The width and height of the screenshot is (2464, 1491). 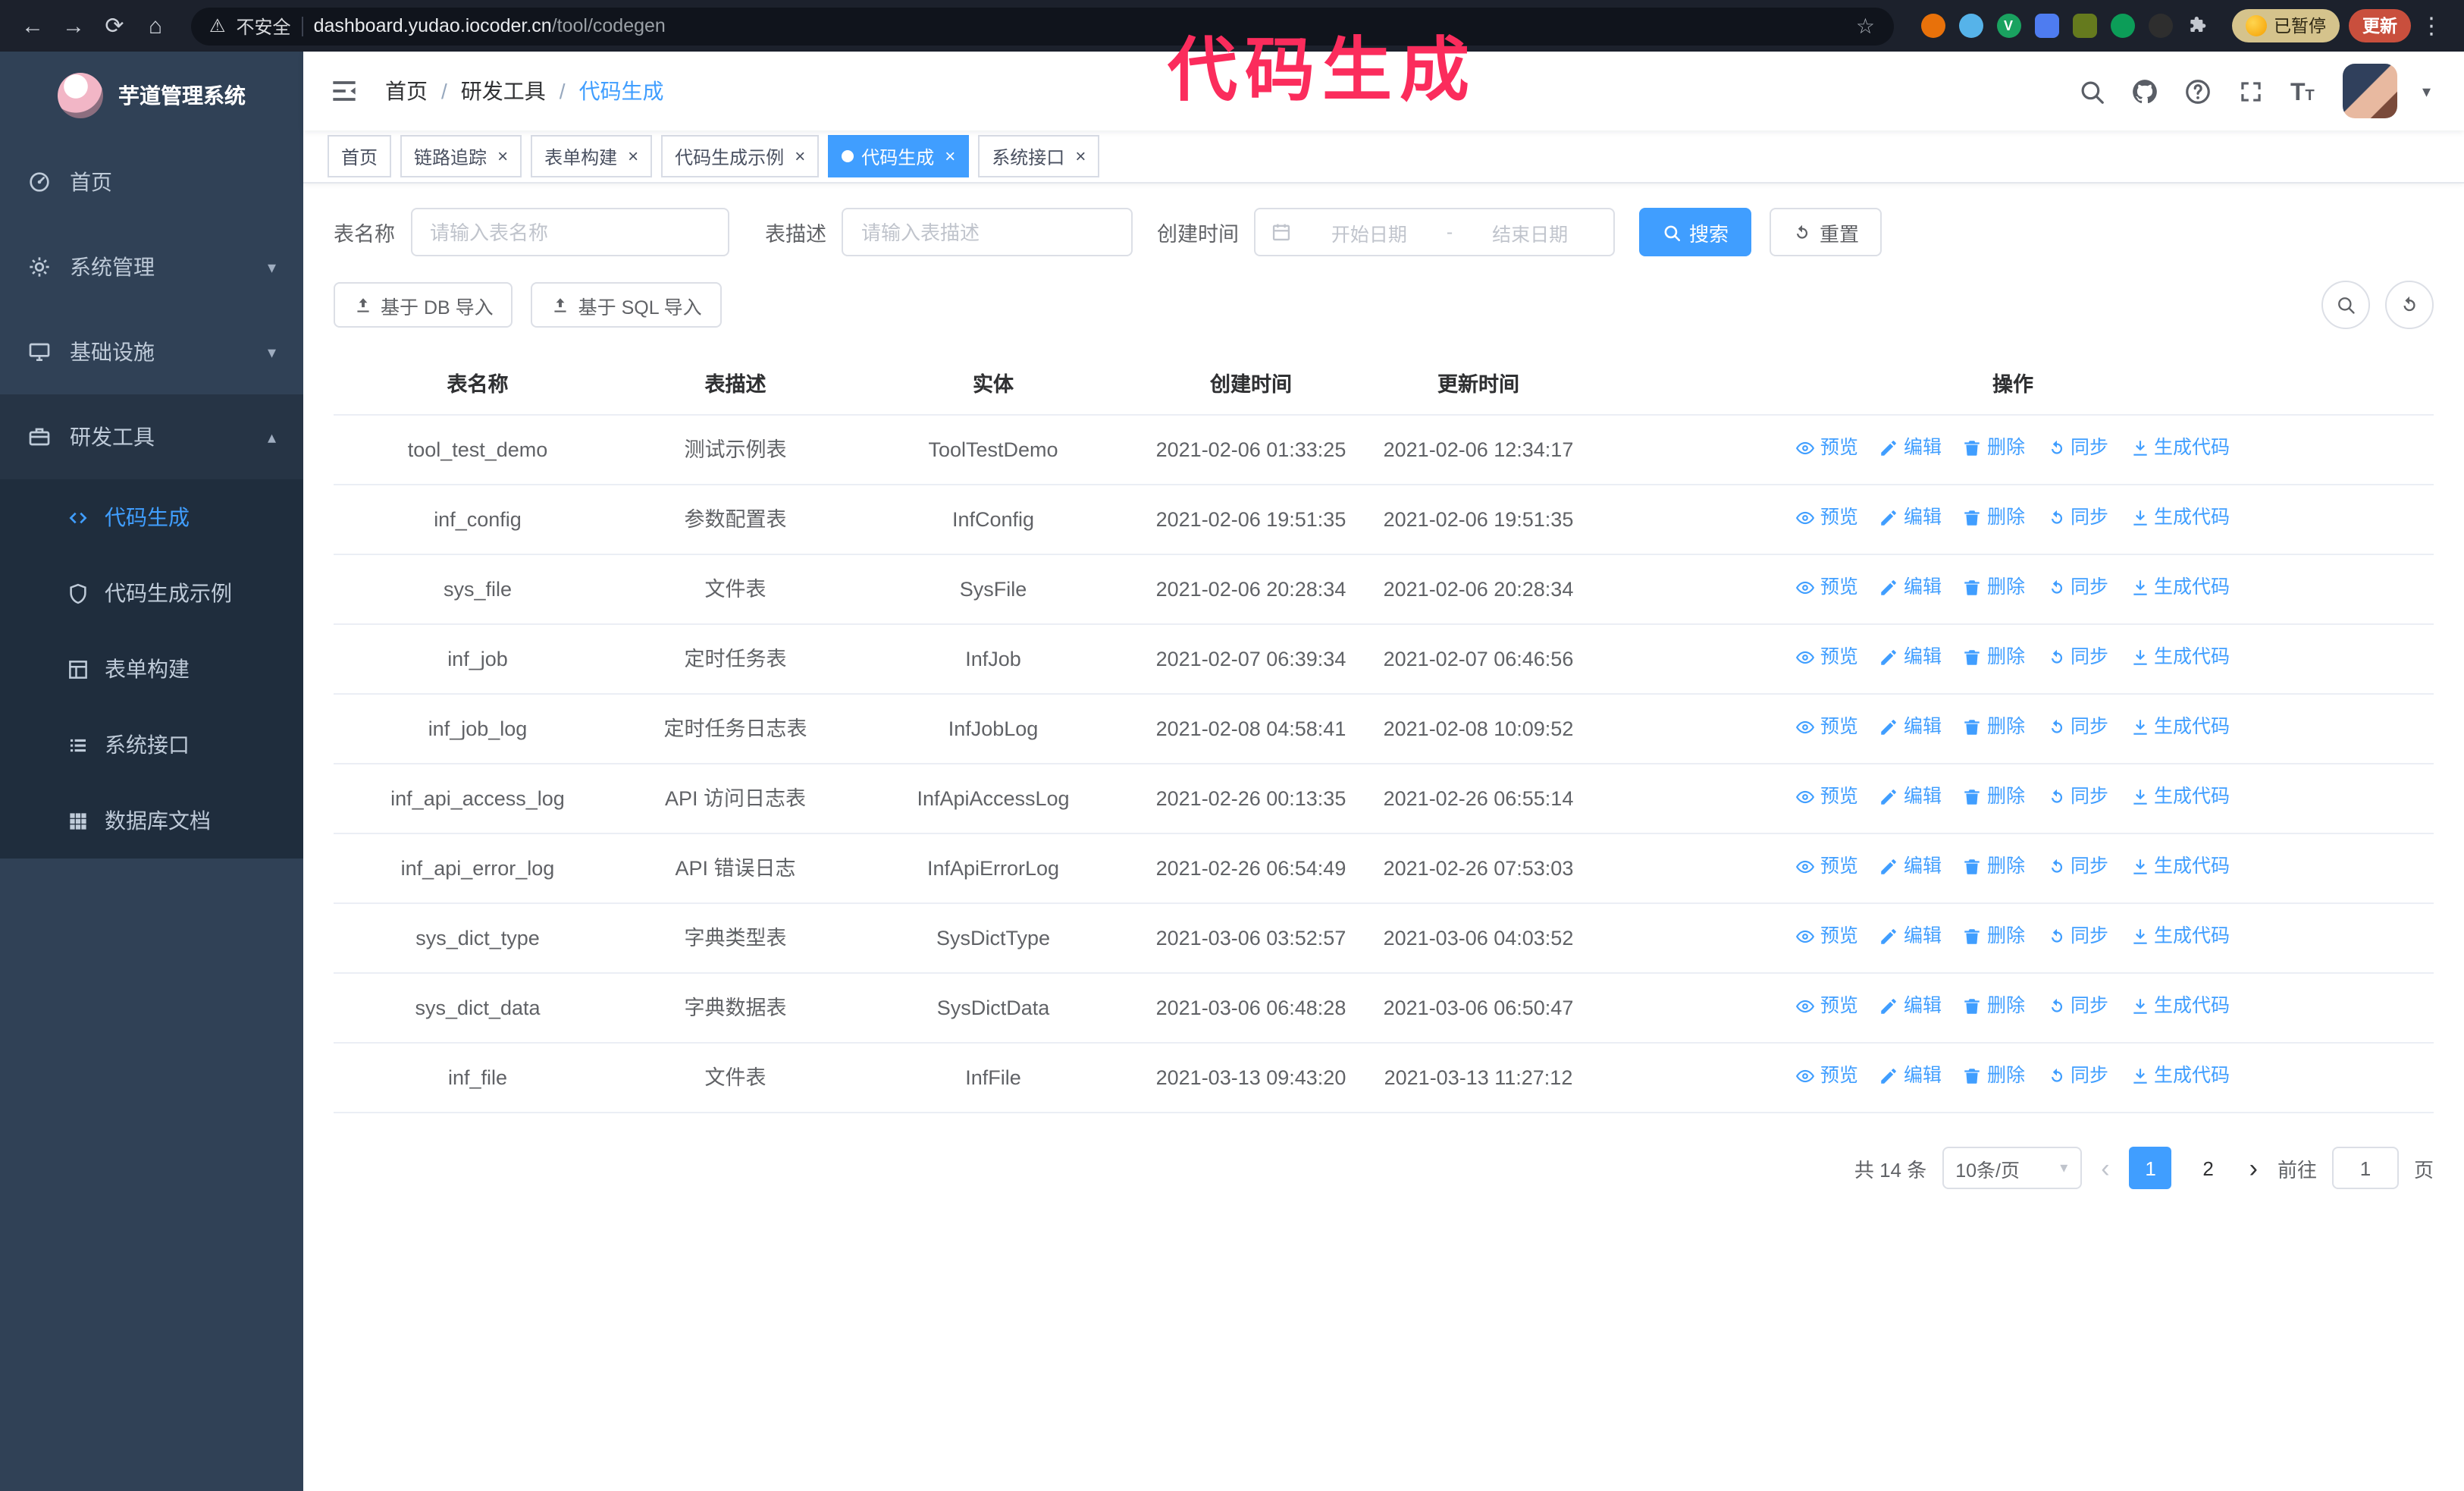 I want to click on caret-down-icon: ▾, so click(x=2427, y=91).